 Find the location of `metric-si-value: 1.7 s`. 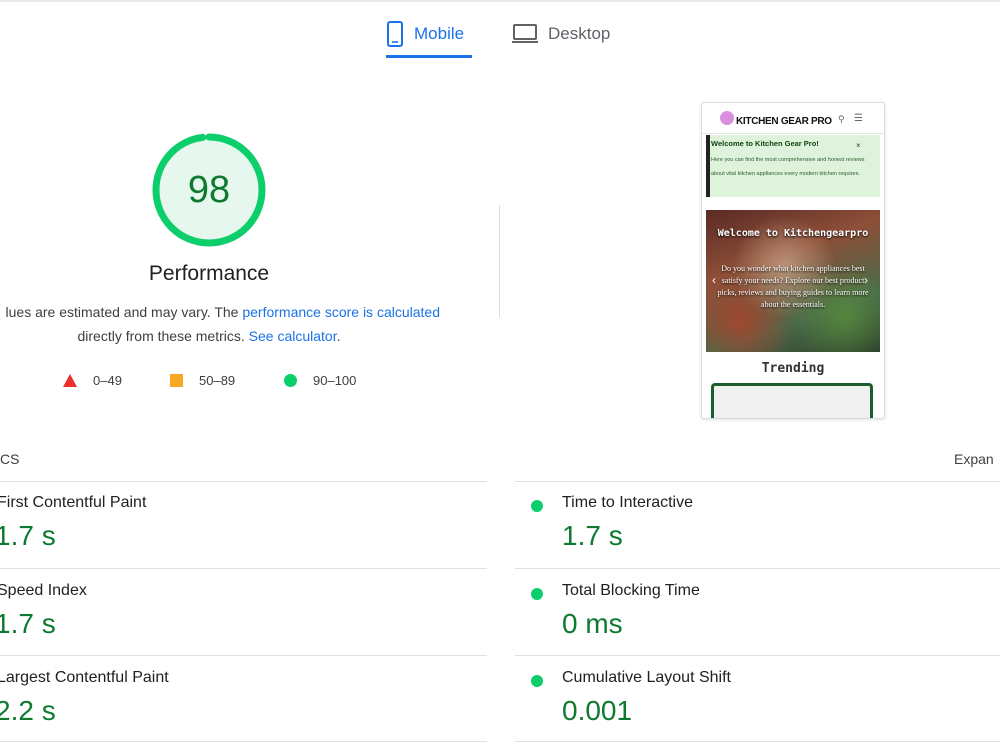

metric-si-value: 1.7 s is located at coordinates (28, 623).